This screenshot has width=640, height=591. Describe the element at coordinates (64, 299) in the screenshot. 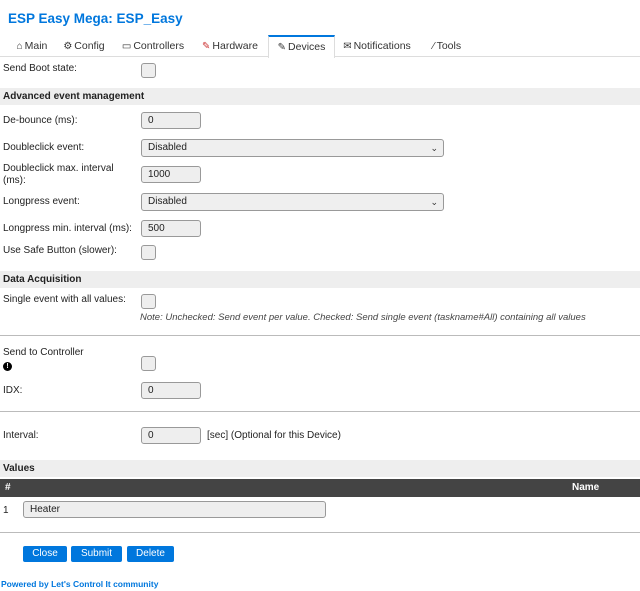

I see `single-event-label: Single event with all values:` at that location.